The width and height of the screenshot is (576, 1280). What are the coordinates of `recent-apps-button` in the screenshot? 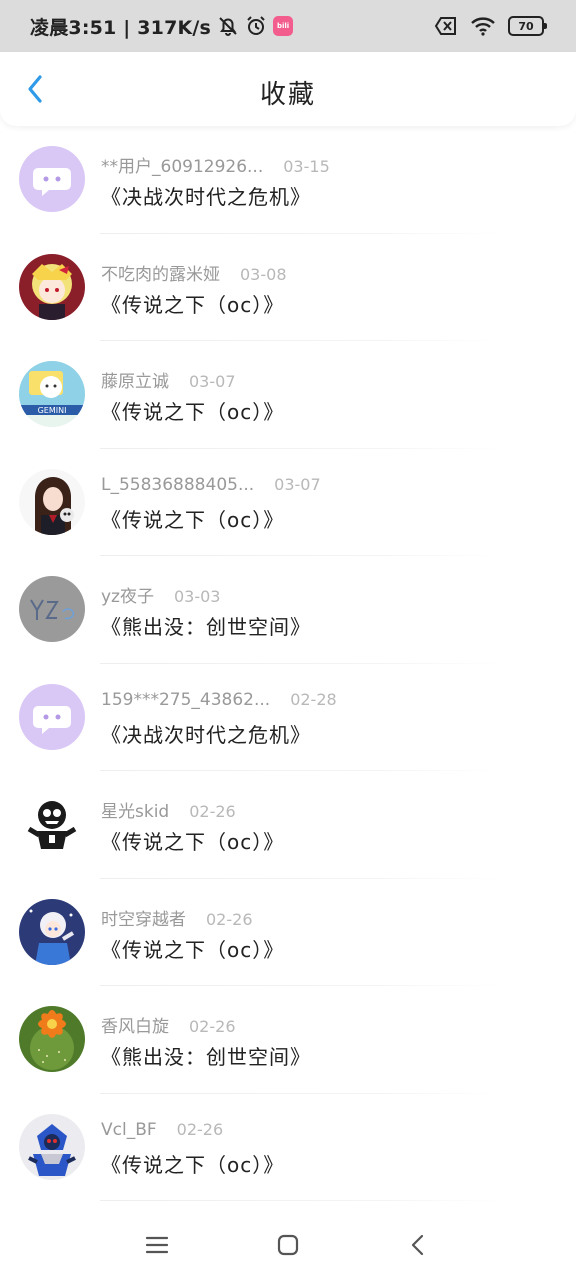 It's located at (157, 1245).